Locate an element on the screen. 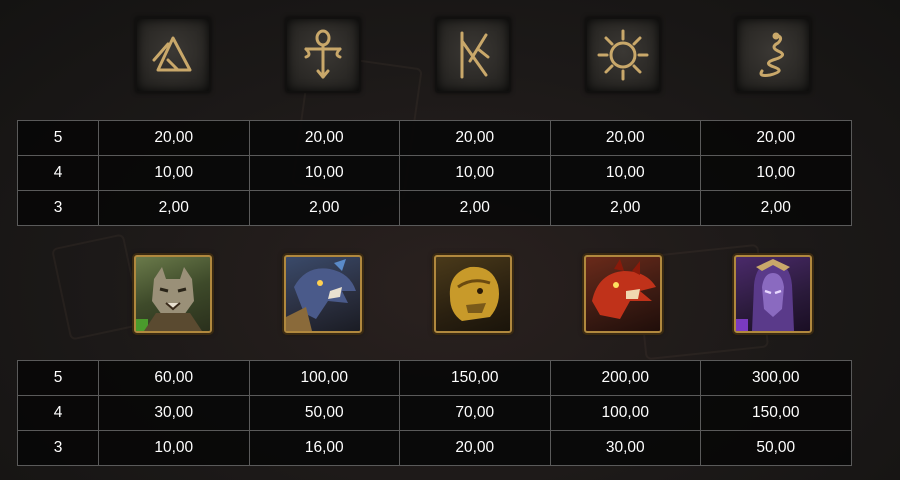 This screenshot has width=900, height=480. table-row: 4 30,00 50,00 70,00 100,00 150,00 is located at coordinates (434, 413).